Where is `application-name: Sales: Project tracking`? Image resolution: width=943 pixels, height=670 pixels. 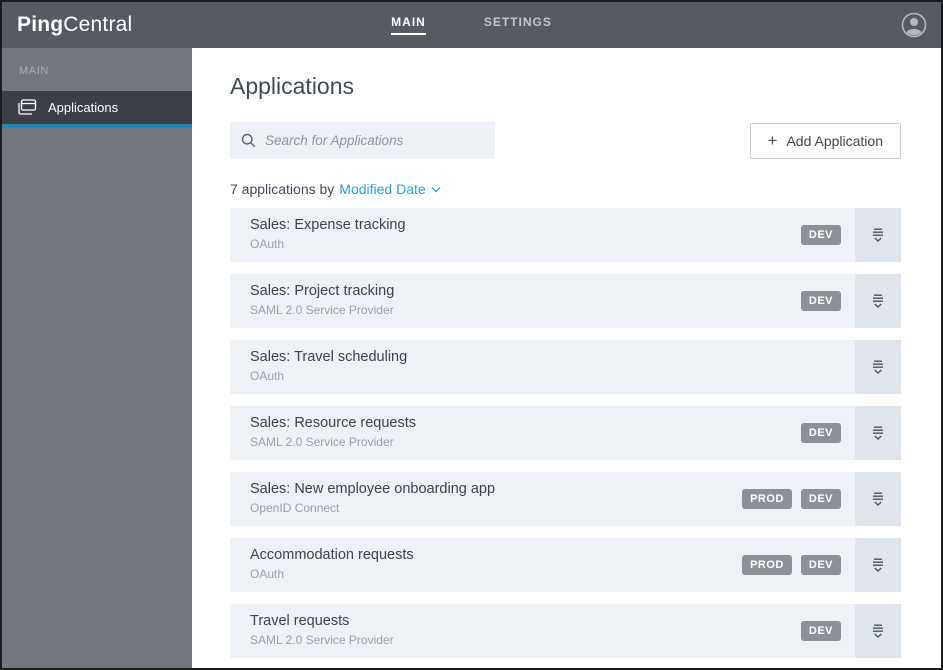 application-name: Sales: Project tracking is located at coordinates (322, 291).